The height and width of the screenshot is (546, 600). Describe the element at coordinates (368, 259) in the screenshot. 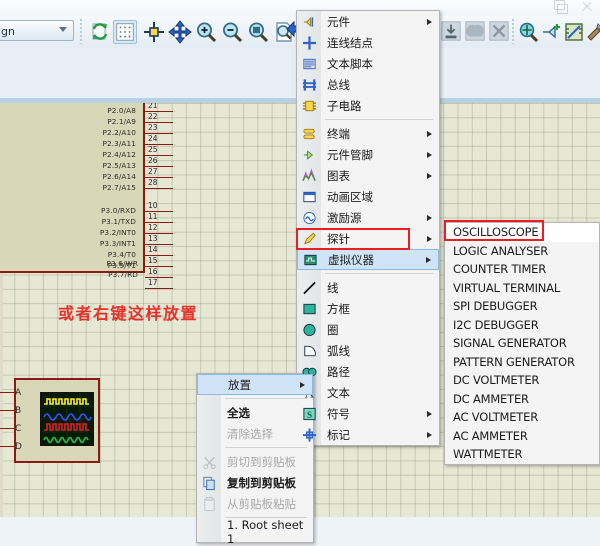

I see `place-menu-item-11: 虚拟仪器` at that location.